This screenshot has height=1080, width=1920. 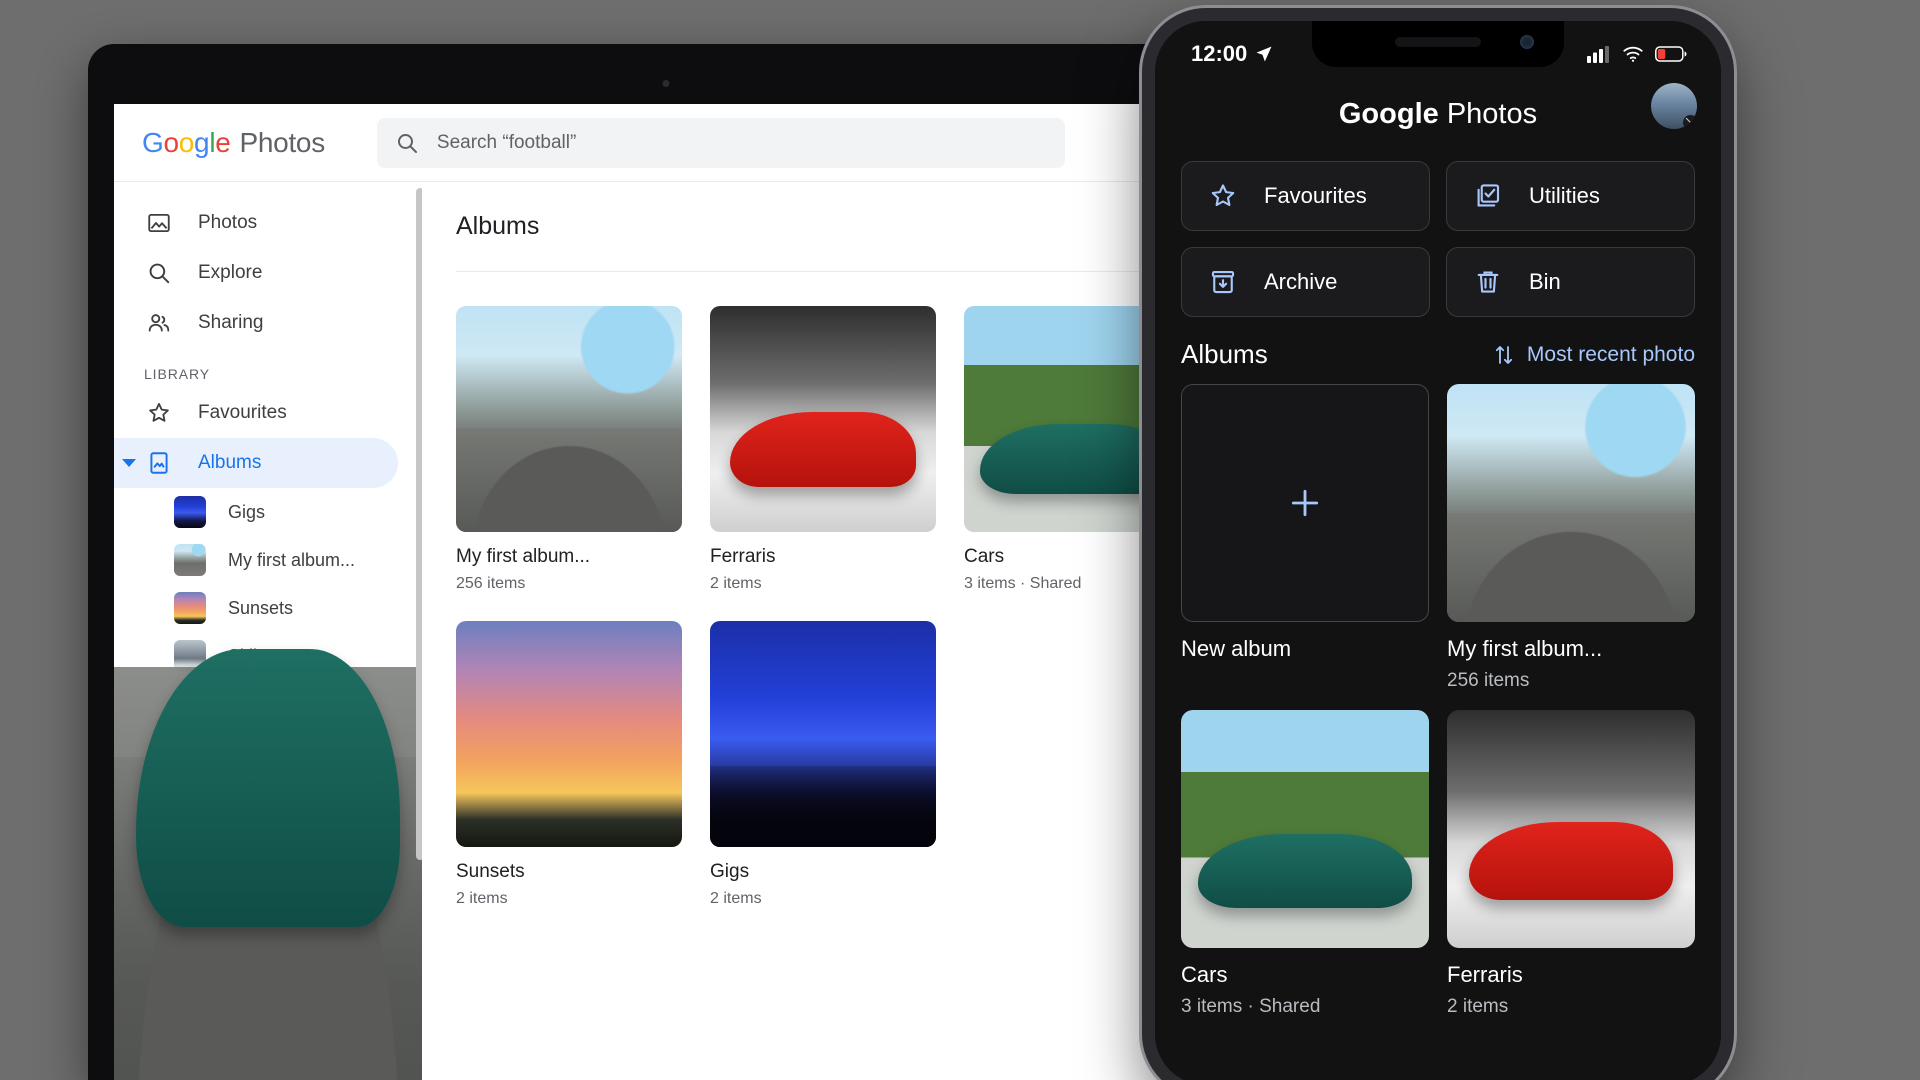 What do you see at coordinates (1219, 53) in the screenshot?
I see `status-time: 12:00` at bounding box center [1219, 53].